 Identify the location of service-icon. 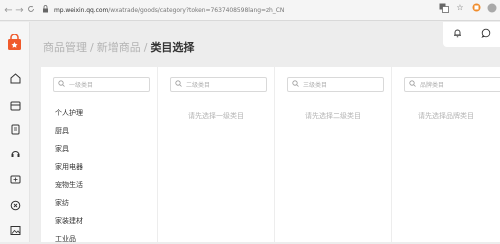
(15, 154).